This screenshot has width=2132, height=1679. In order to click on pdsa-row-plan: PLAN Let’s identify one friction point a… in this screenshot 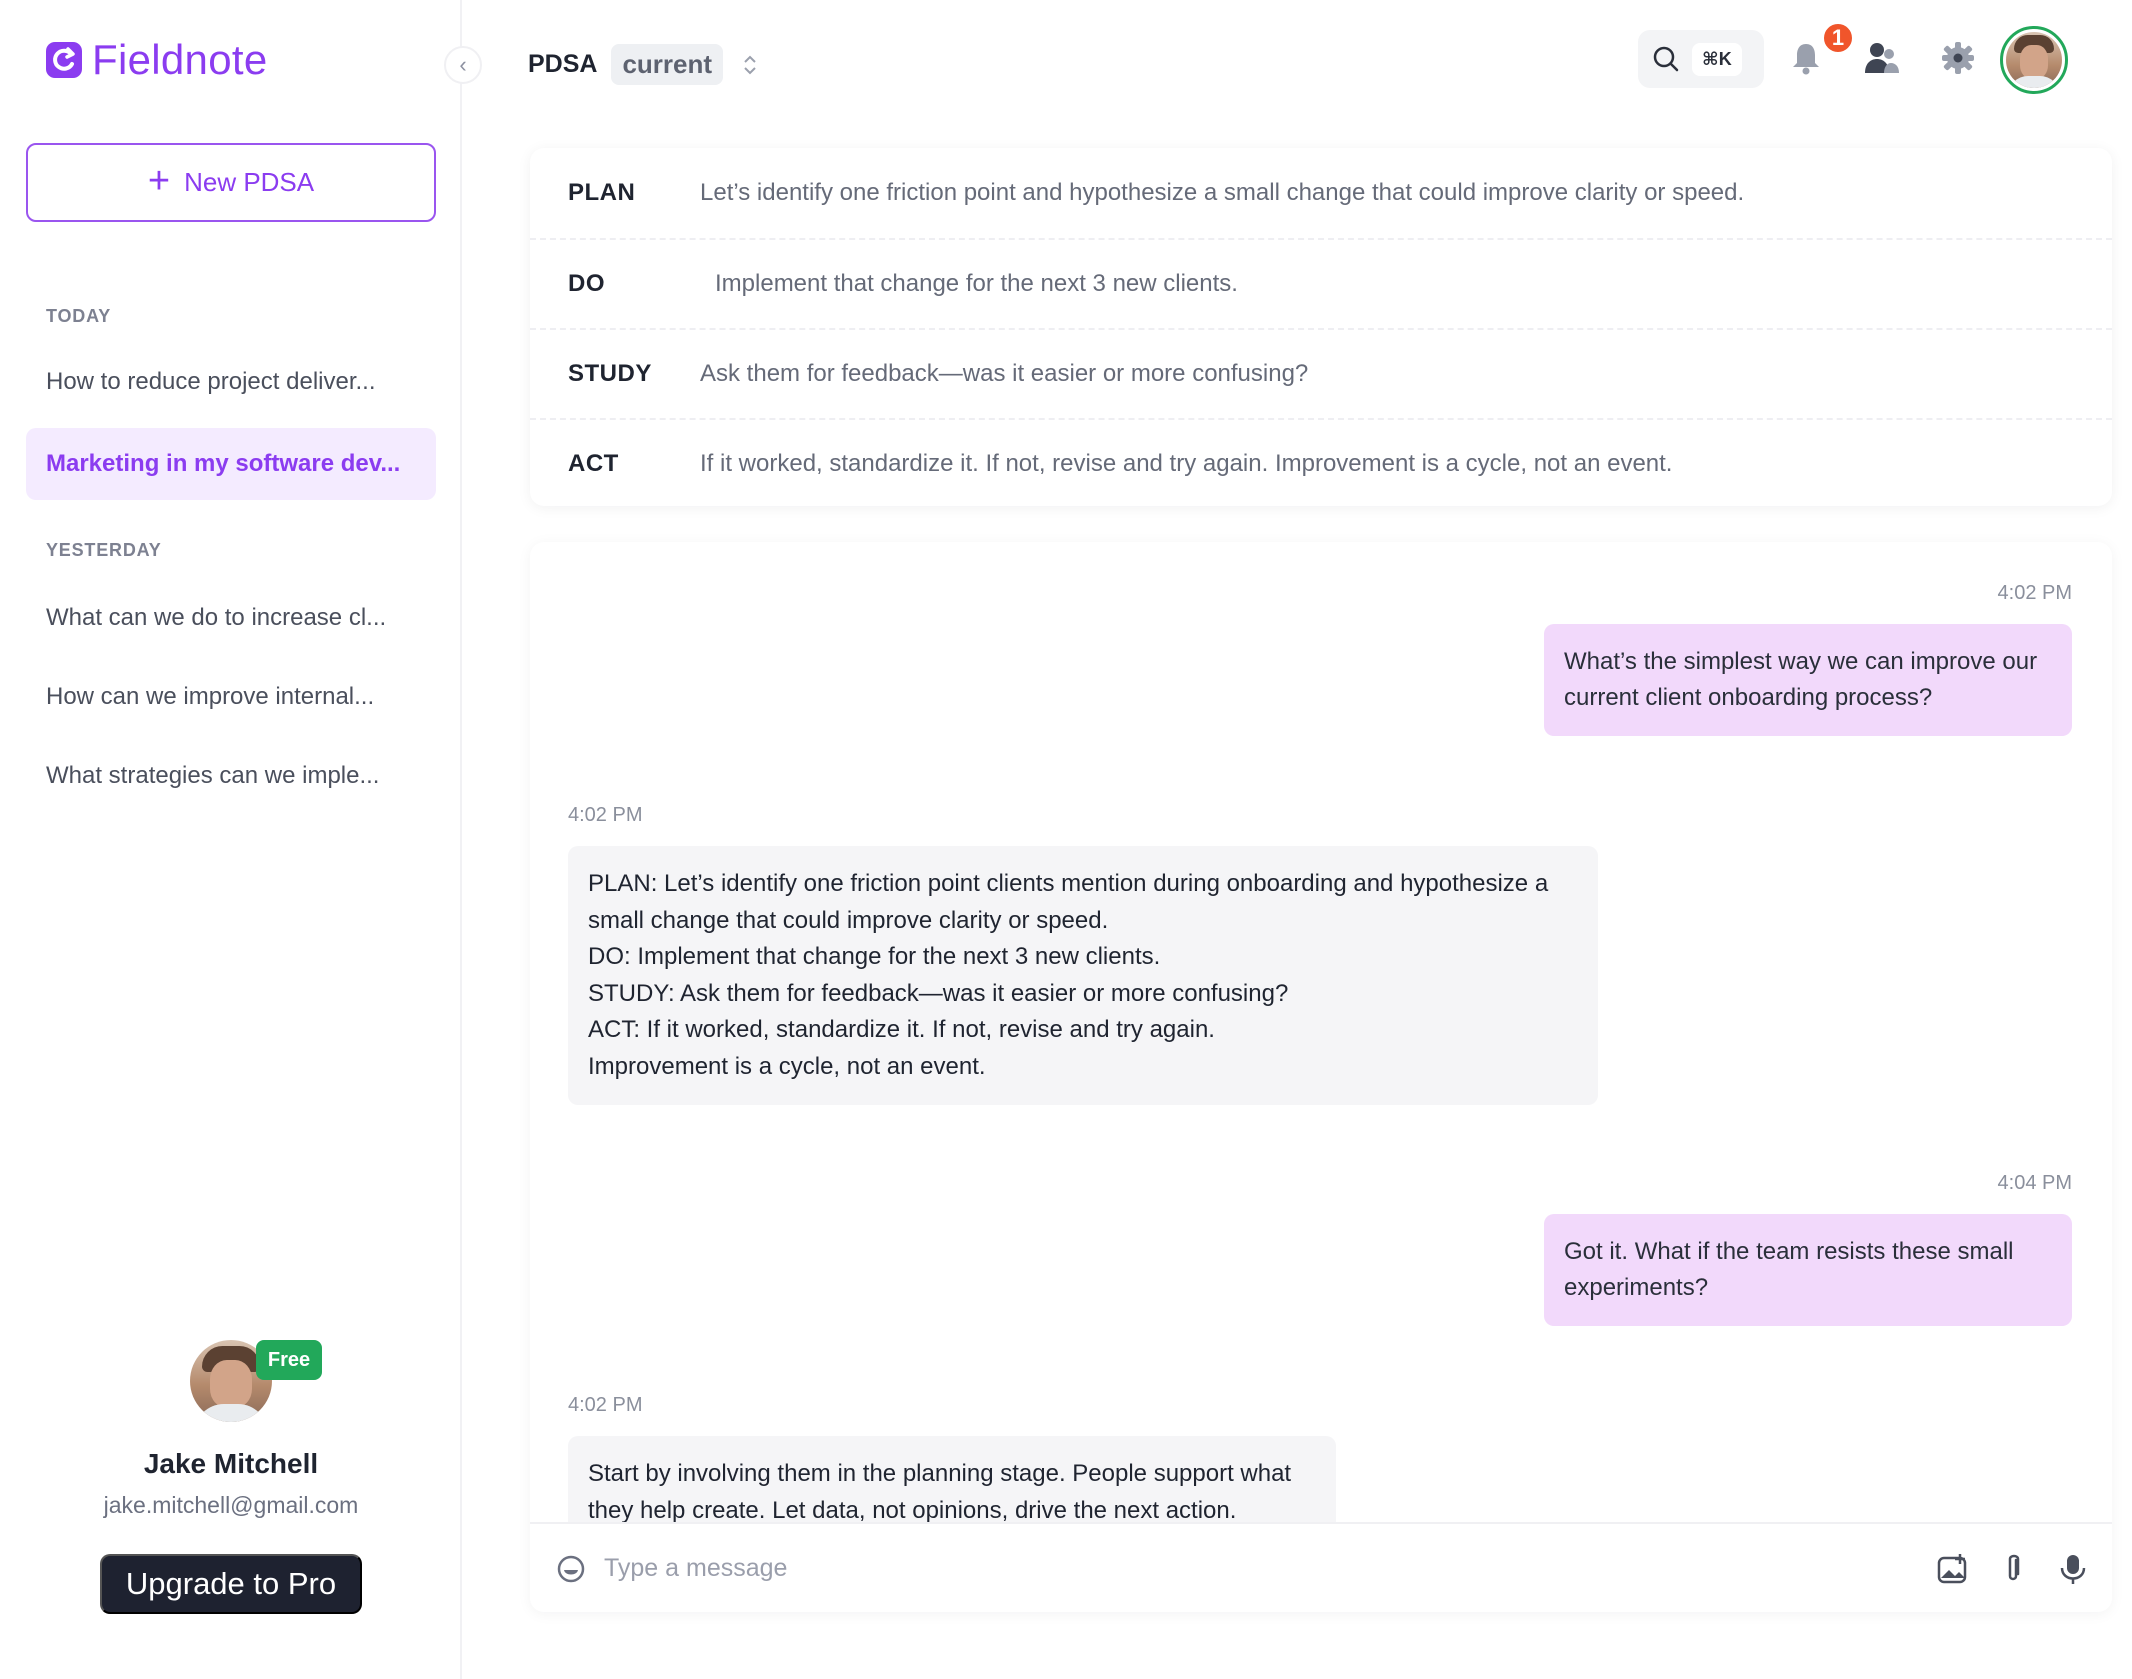, I will do `click(1321, 193)`.